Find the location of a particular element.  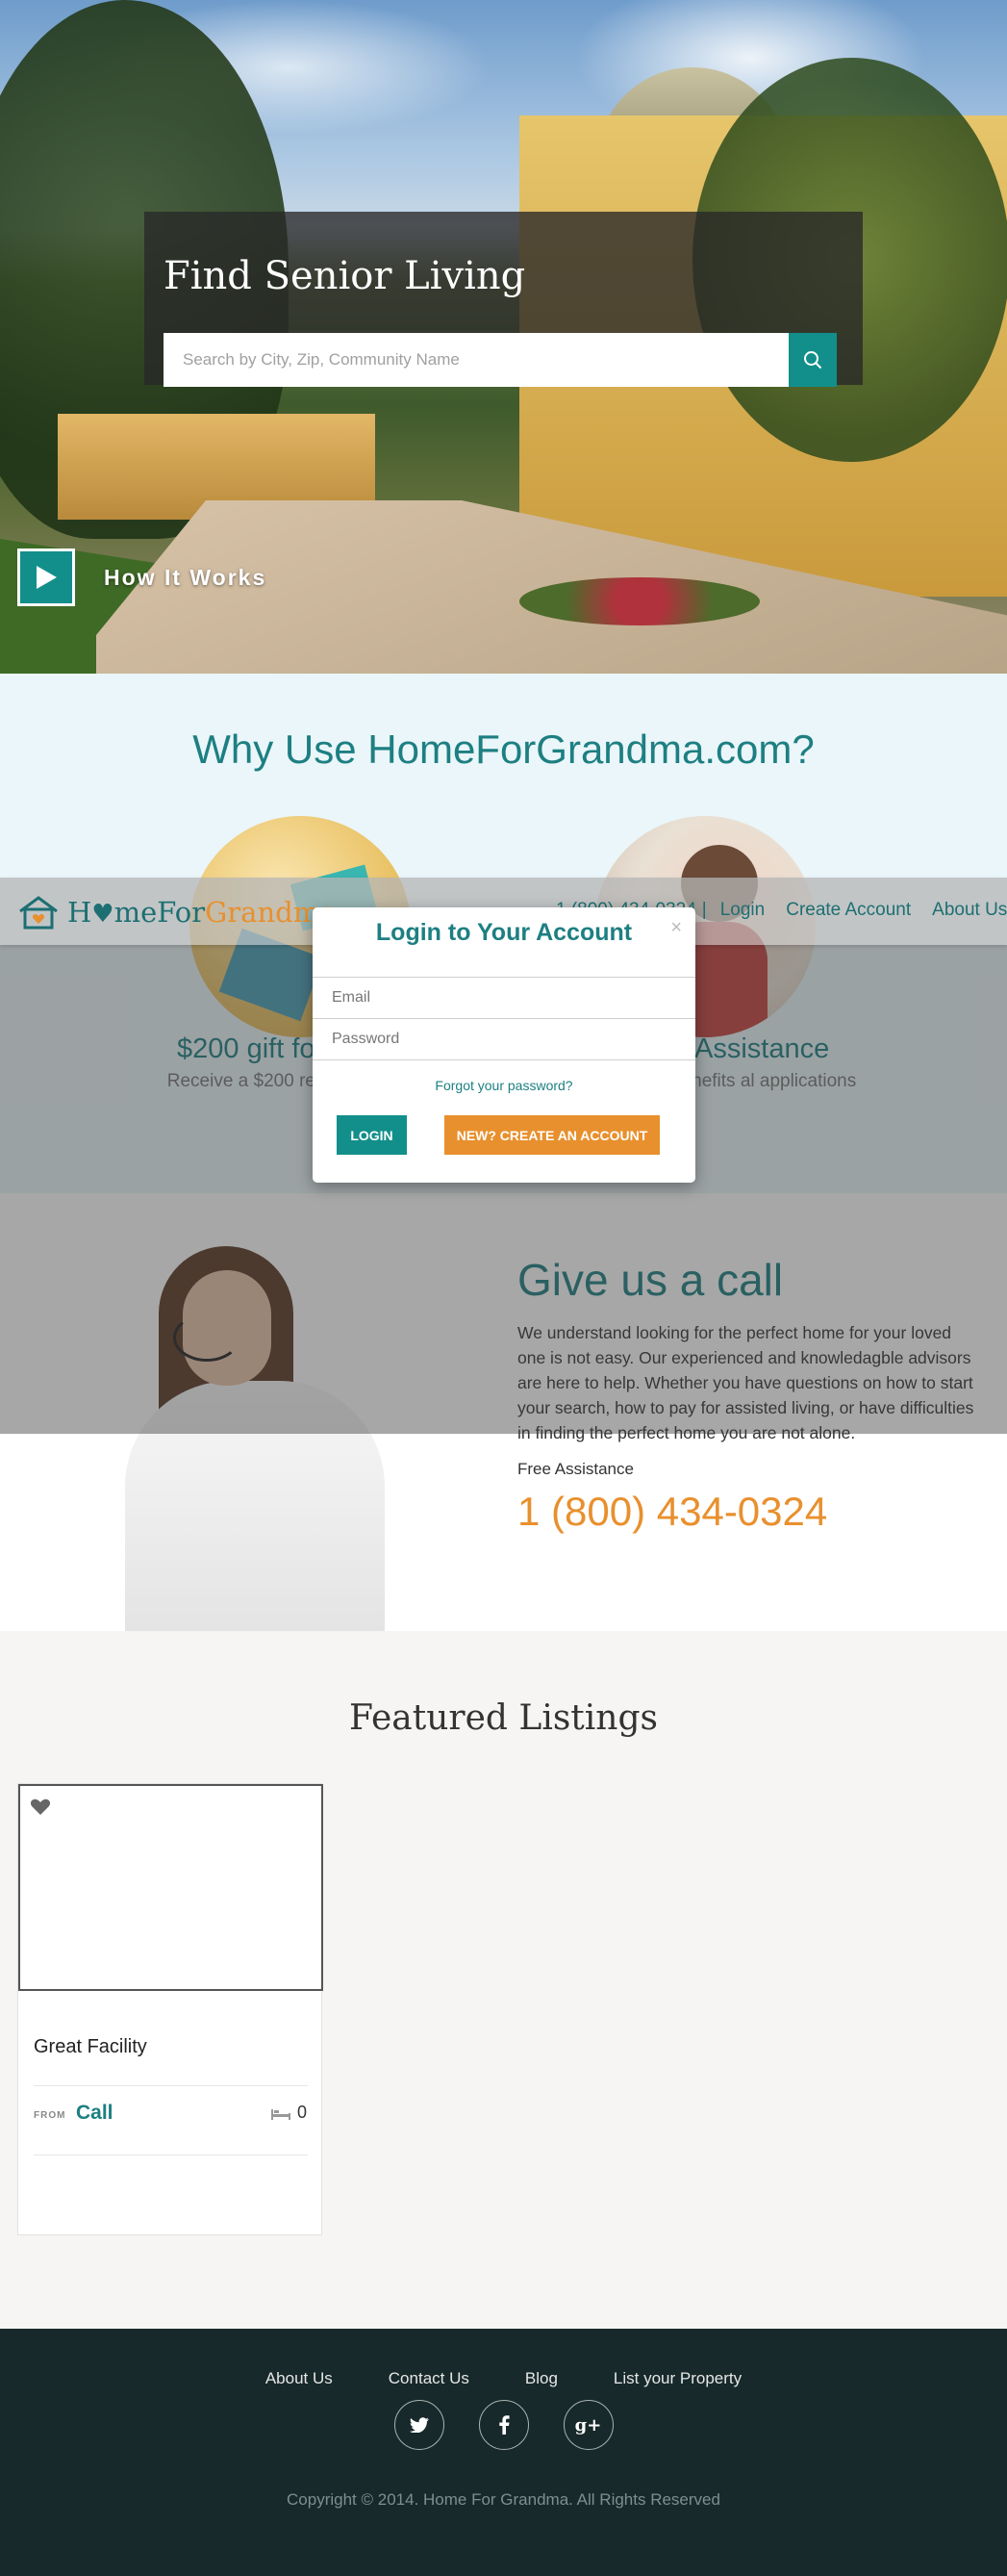

twitter-icon is located at coordinates (419, 2425).